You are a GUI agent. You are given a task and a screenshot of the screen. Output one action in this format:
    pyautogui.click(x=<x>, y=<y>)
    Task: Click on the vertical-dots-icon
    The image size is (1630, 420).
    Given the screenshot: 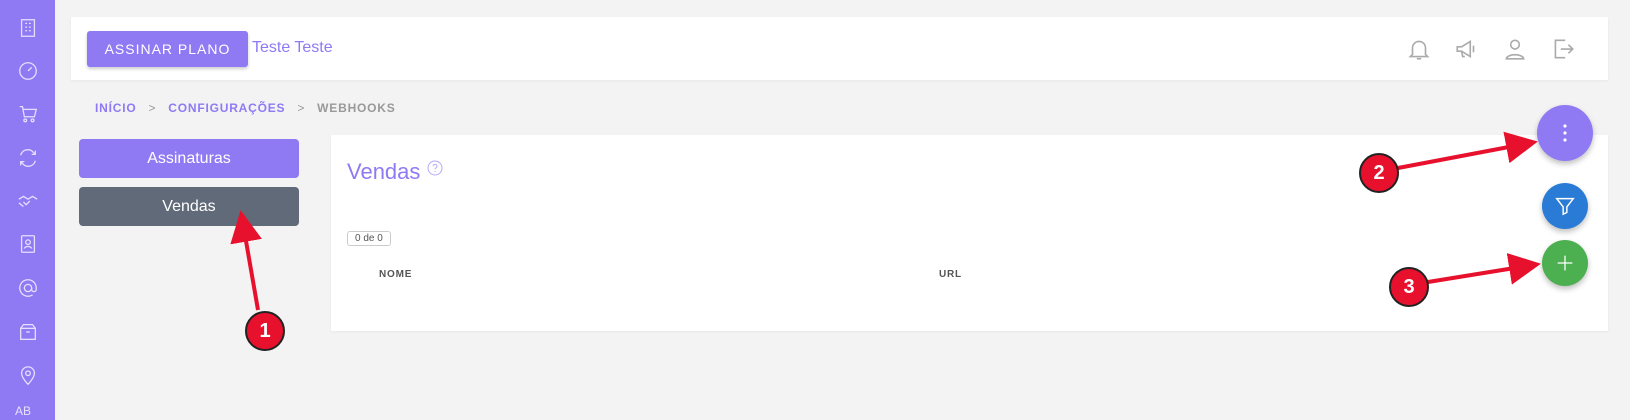 What is the action you would take?
    pyautogui.click(x=1565, y=133)
    